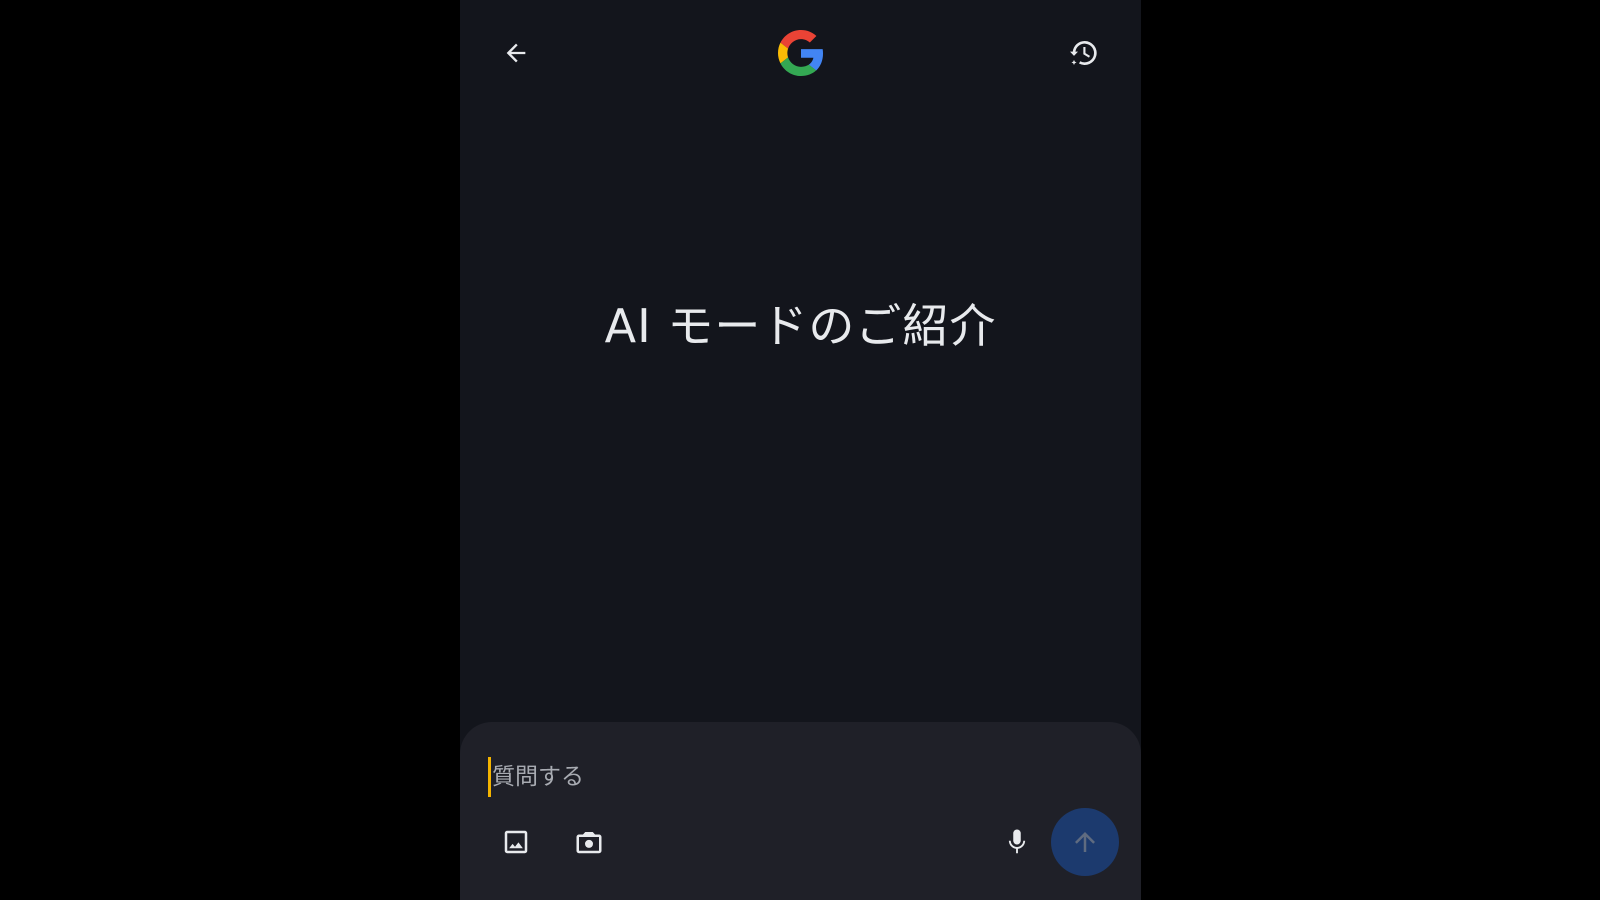  Describe the element at coordinates (800, 811) in the screenshot. I see `composer-panel` at that location.